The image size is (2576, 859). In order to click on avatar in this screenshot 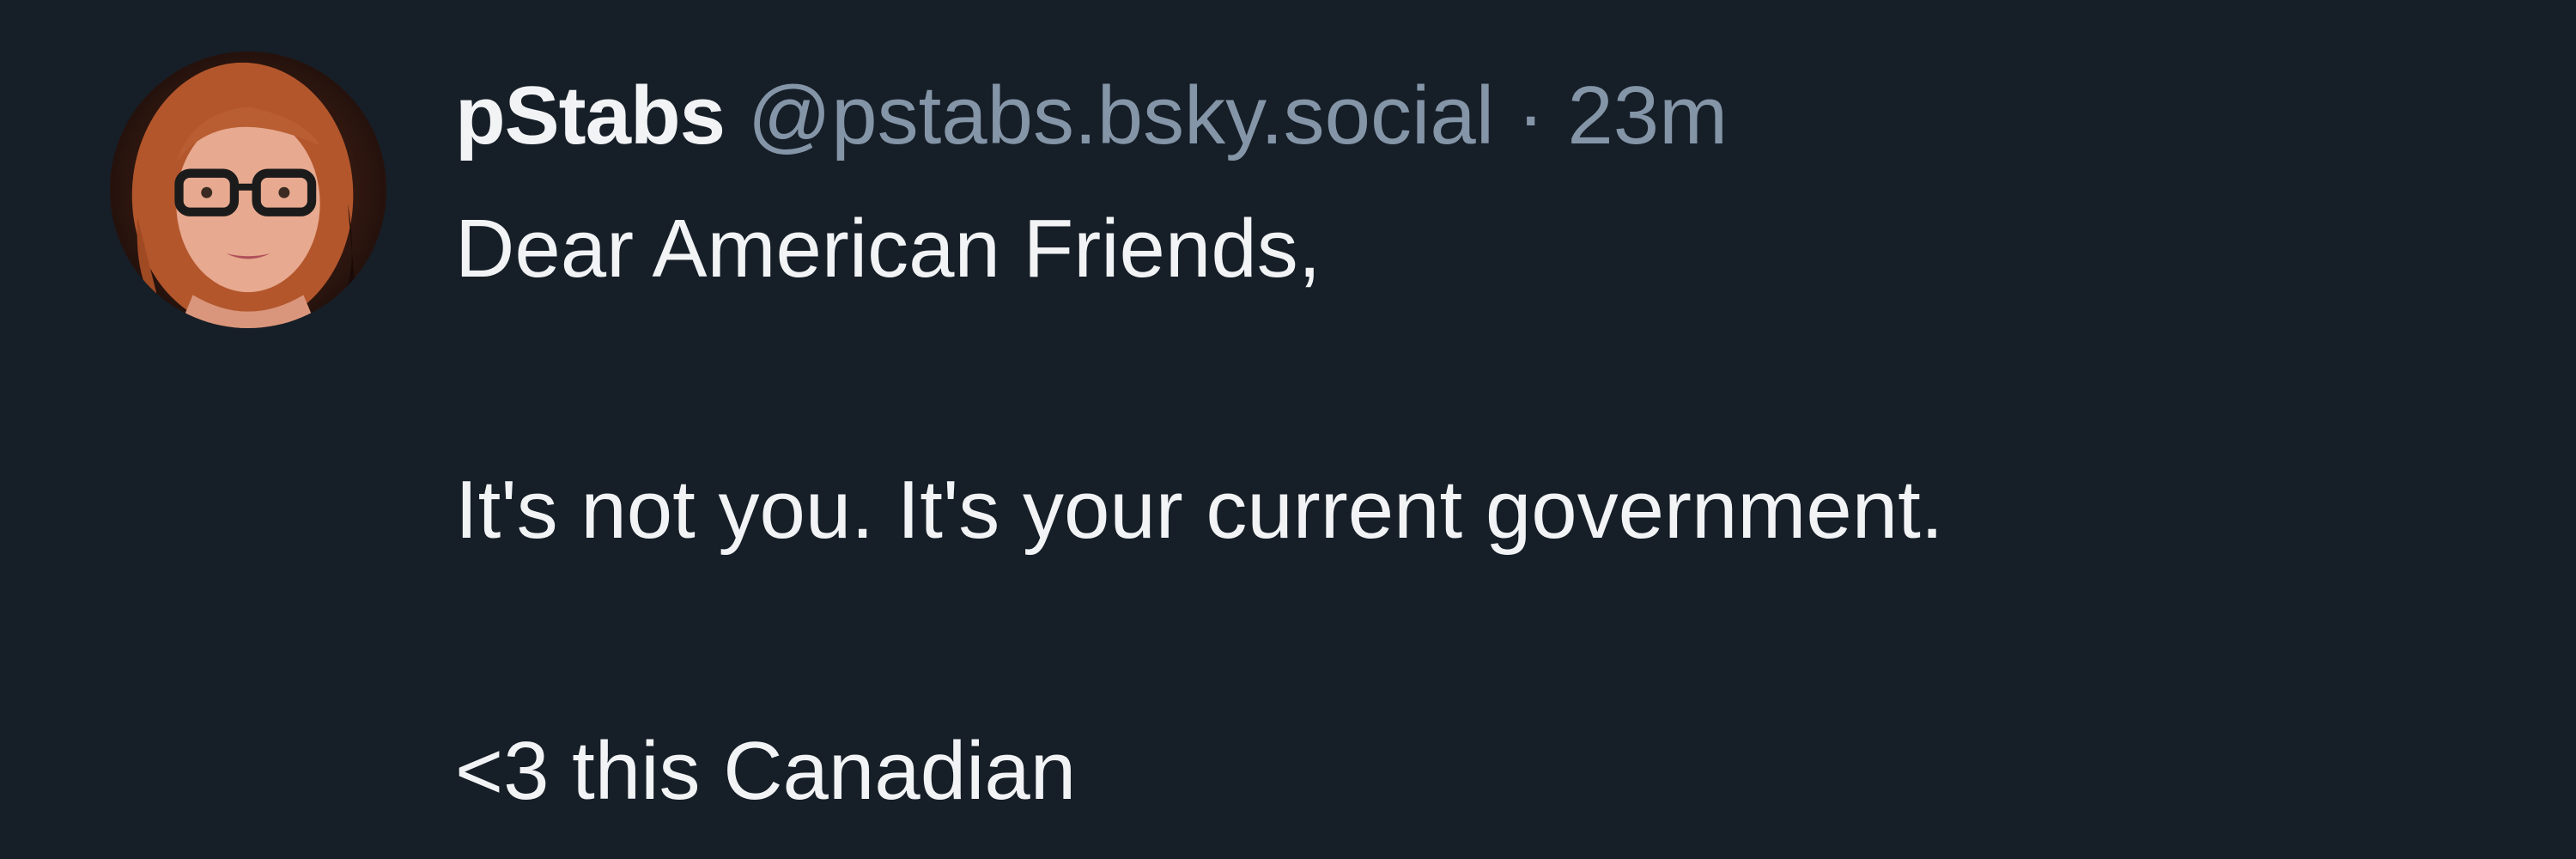, I will do `click(248, 190)`.